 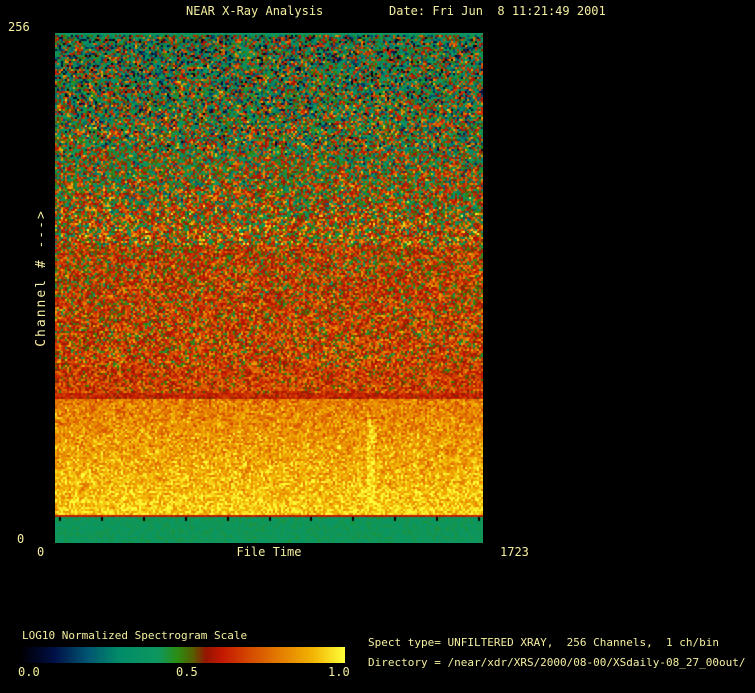 I want to click on x-axis-min-label: 0, so click(x=41, y=552).